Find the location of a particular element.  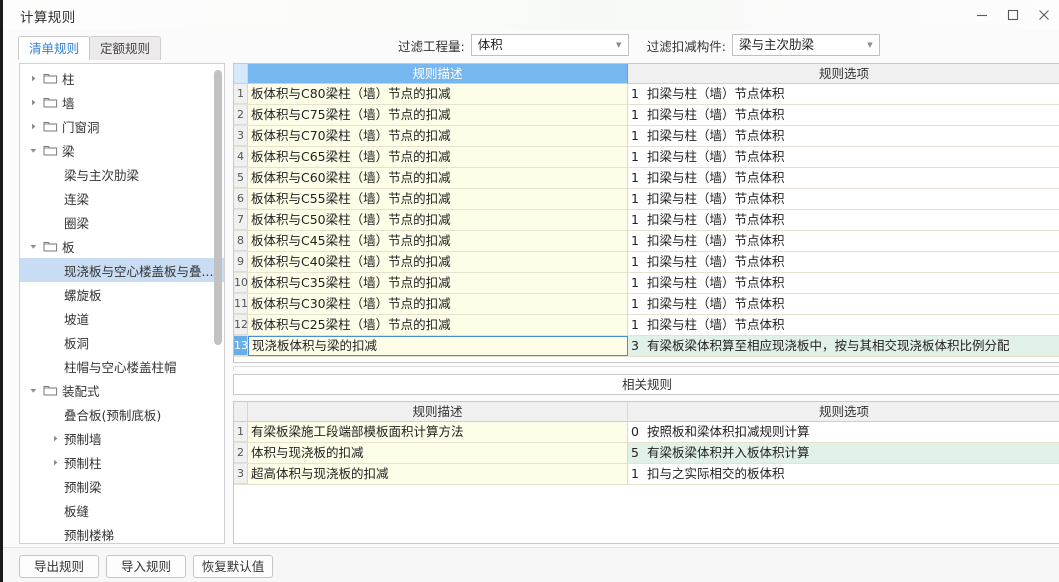

tree-item: 连梁 is located at coordinates (122, 198).